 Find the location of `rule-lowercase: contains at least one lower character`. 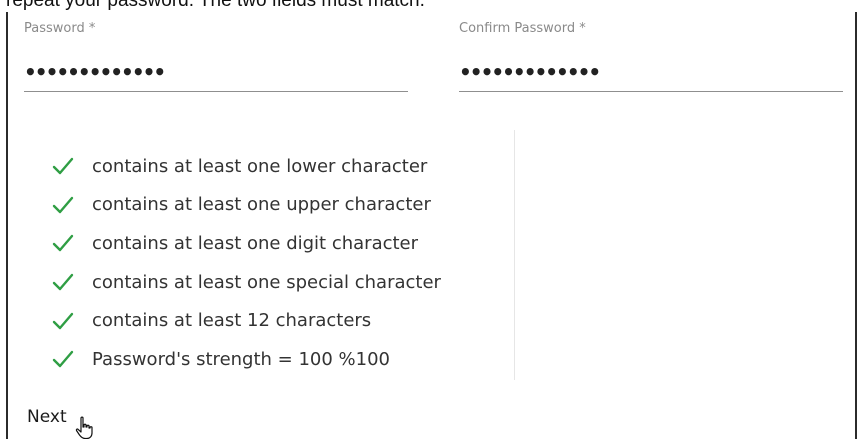

rule-lowercase: contains at least one lower character is located at coordinates (246, 166).